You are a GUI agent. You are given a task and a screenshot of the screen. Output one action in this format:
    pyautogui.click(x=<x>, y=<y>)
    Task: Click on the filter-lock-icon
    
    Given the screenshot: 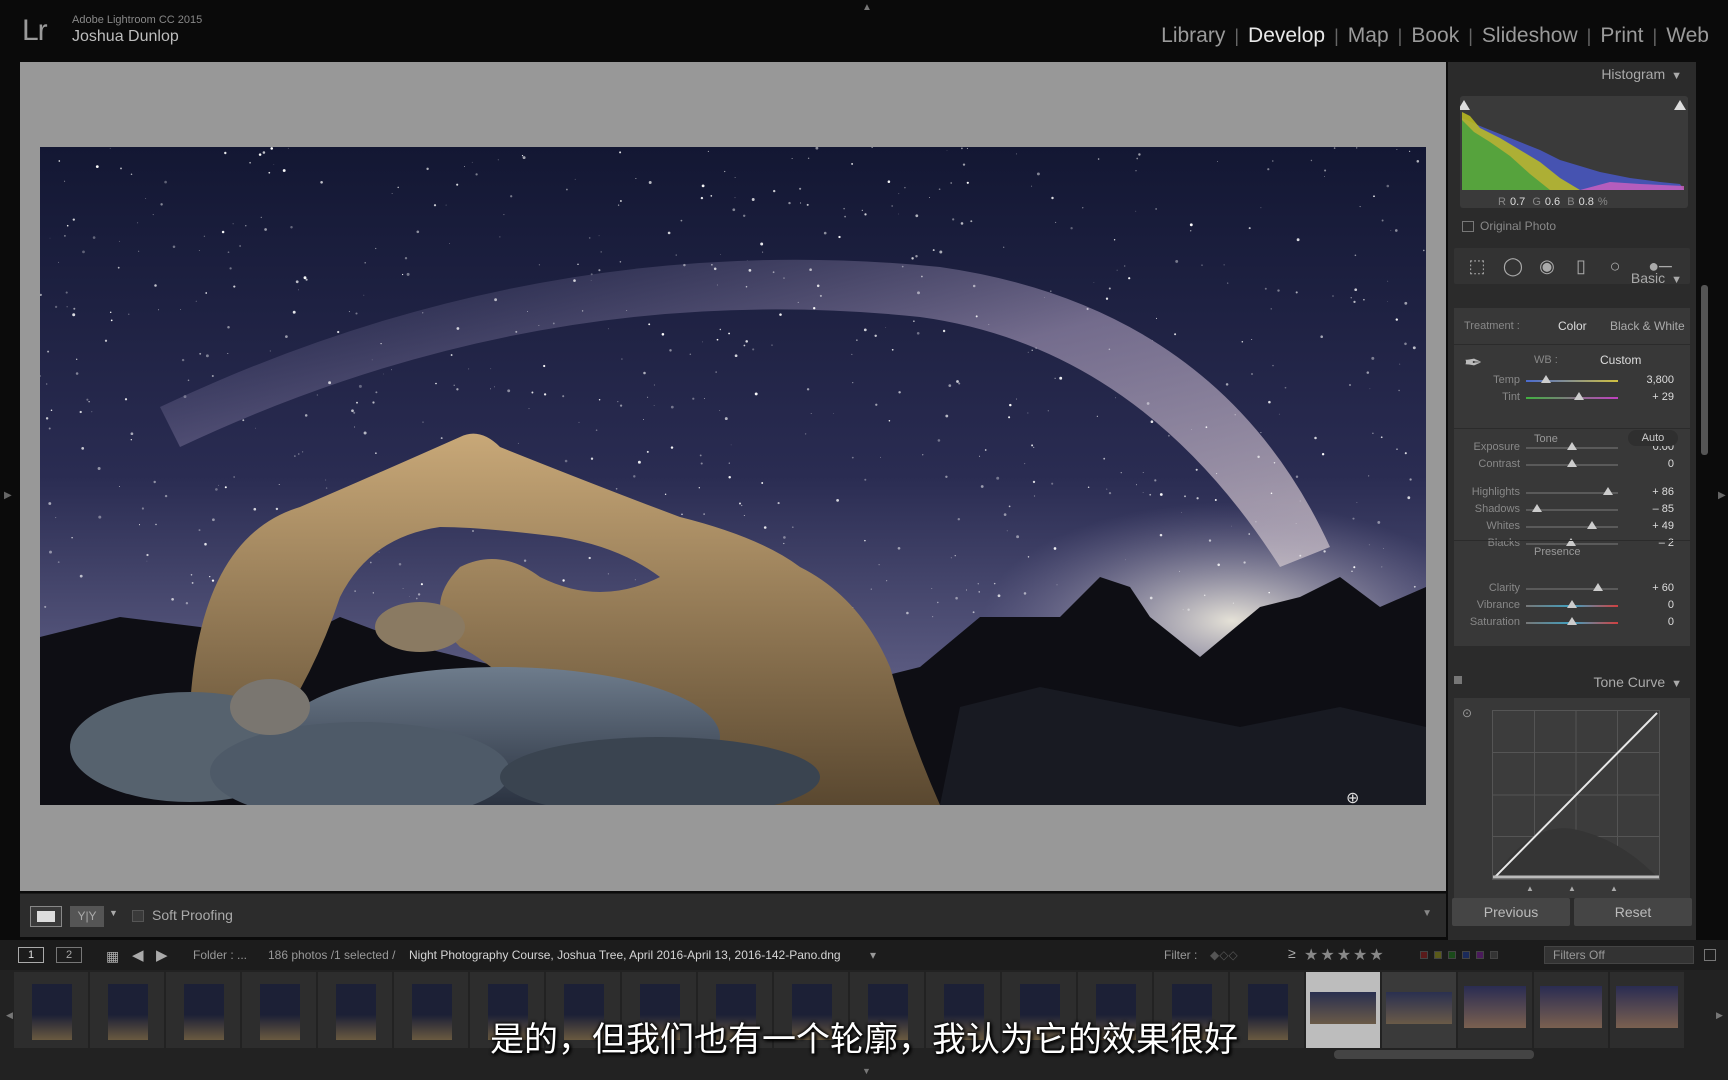 What is the action you would take?
    pyautogui.click(x=1710, y=955)
    